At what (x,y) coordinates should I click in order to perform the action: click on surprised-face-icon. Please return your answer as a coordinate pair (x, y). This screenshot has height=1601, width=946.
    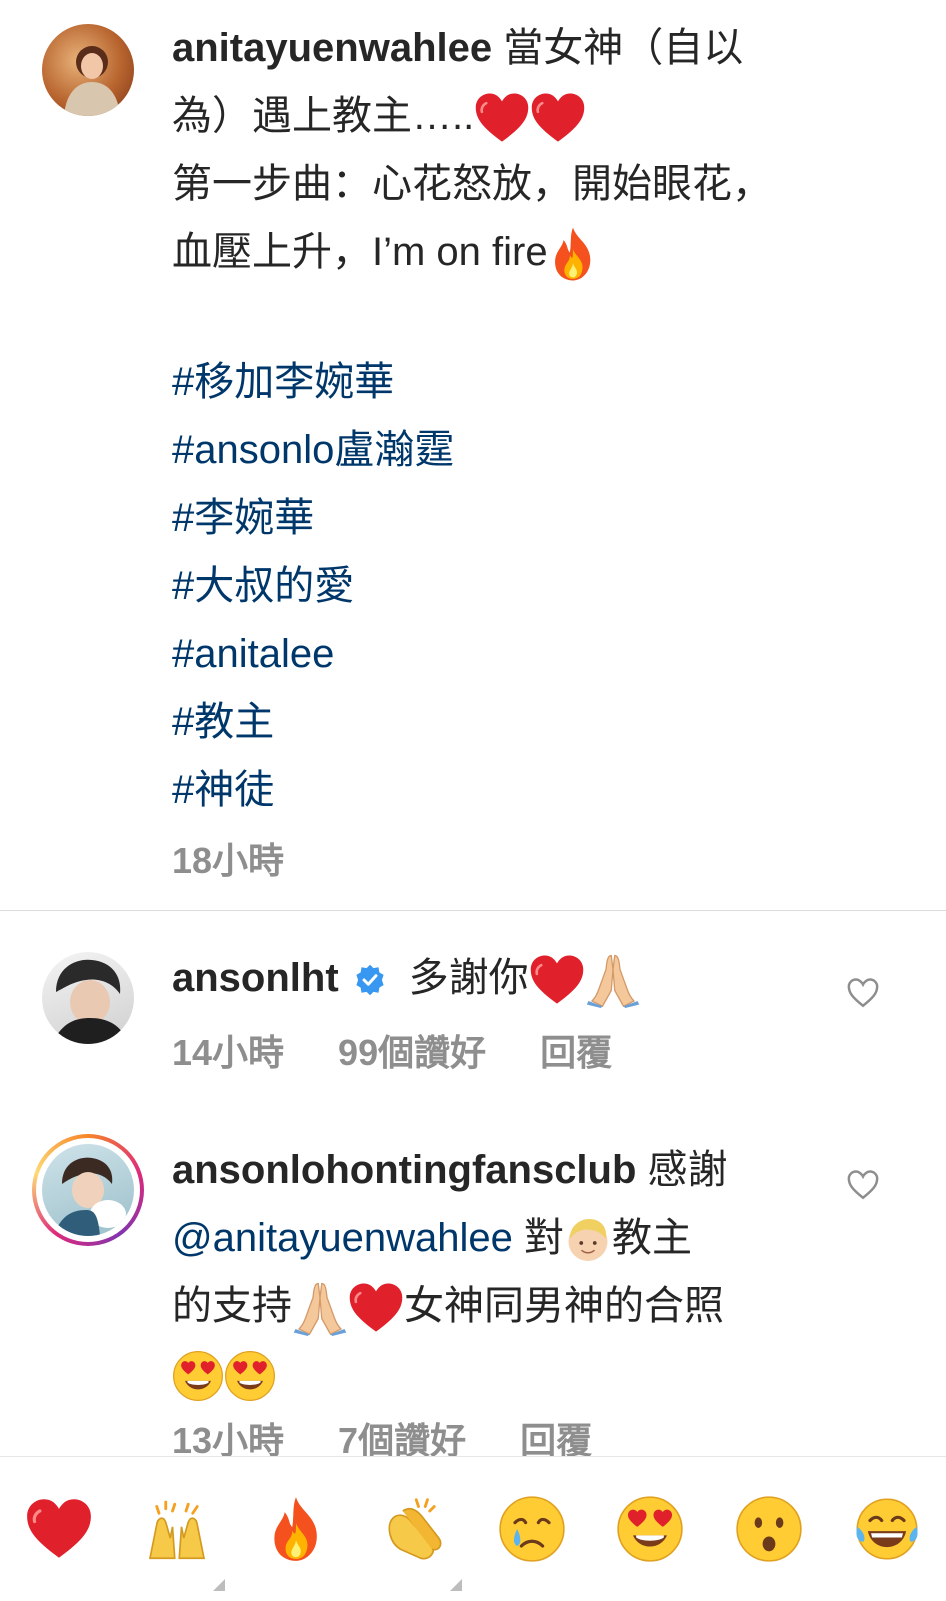
    Looking at the image, I should click on (768, 1529).